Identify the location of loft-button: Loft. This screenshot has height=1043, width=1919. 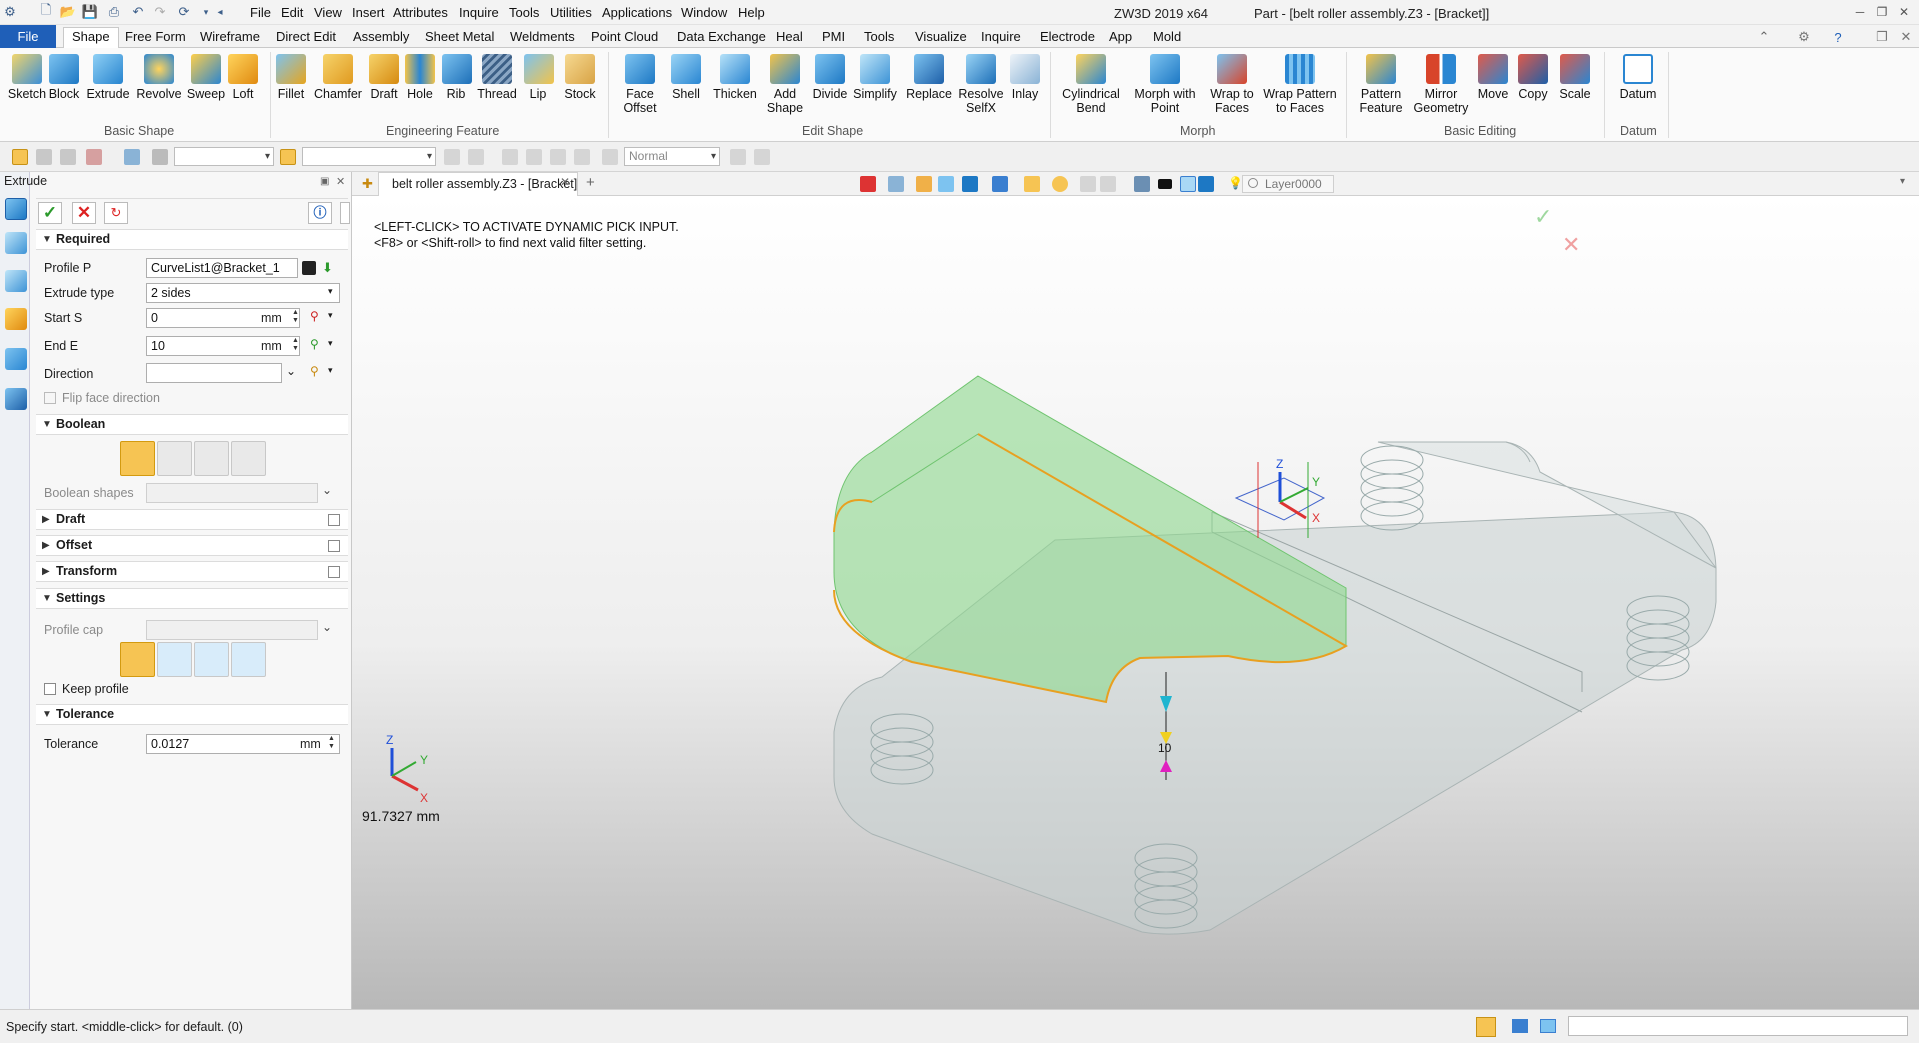
(243, 77).